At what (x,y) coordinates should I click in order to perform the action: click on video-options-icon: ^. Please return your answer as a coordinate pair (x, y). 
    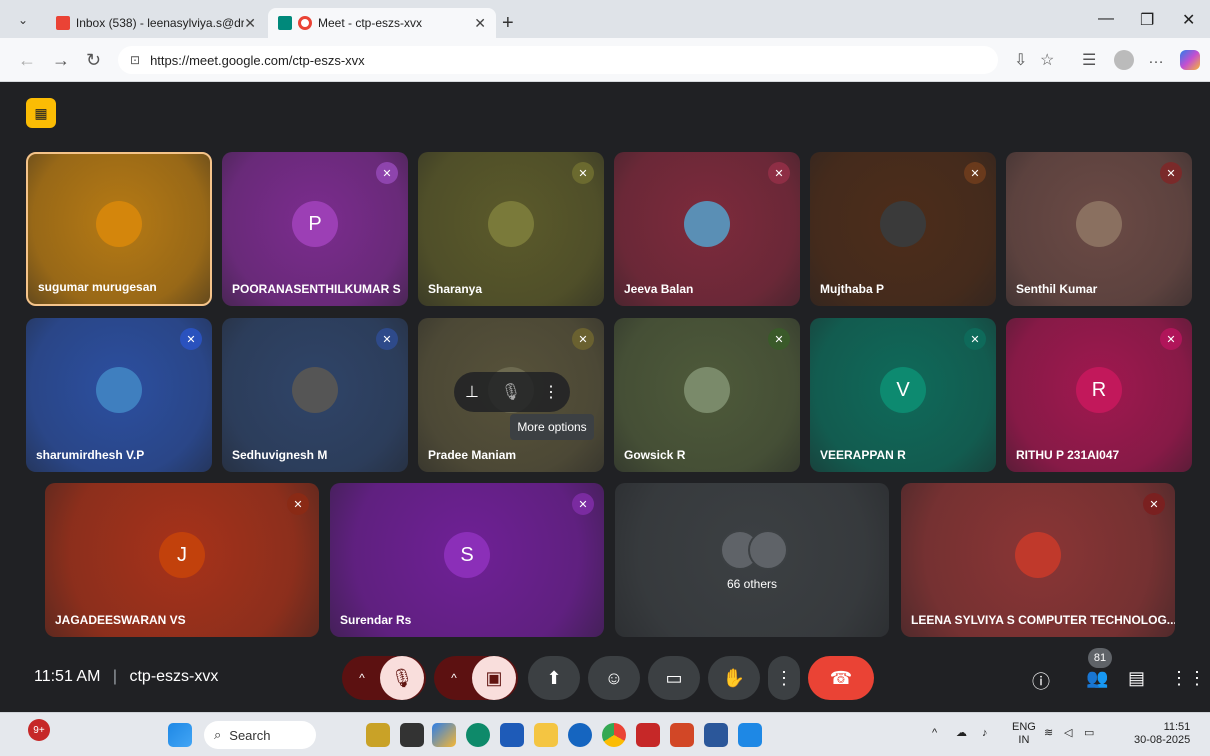
    Looking at the image, I should click on (454, 678).